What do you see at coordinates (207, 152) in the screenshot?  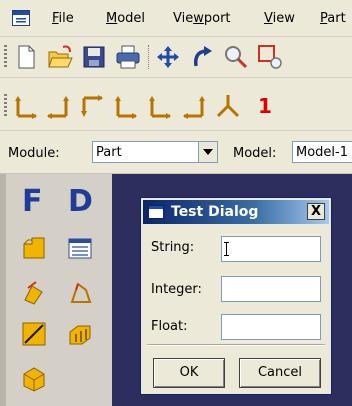 I see `chevron-down-icon` at bounding box center [207, 152].